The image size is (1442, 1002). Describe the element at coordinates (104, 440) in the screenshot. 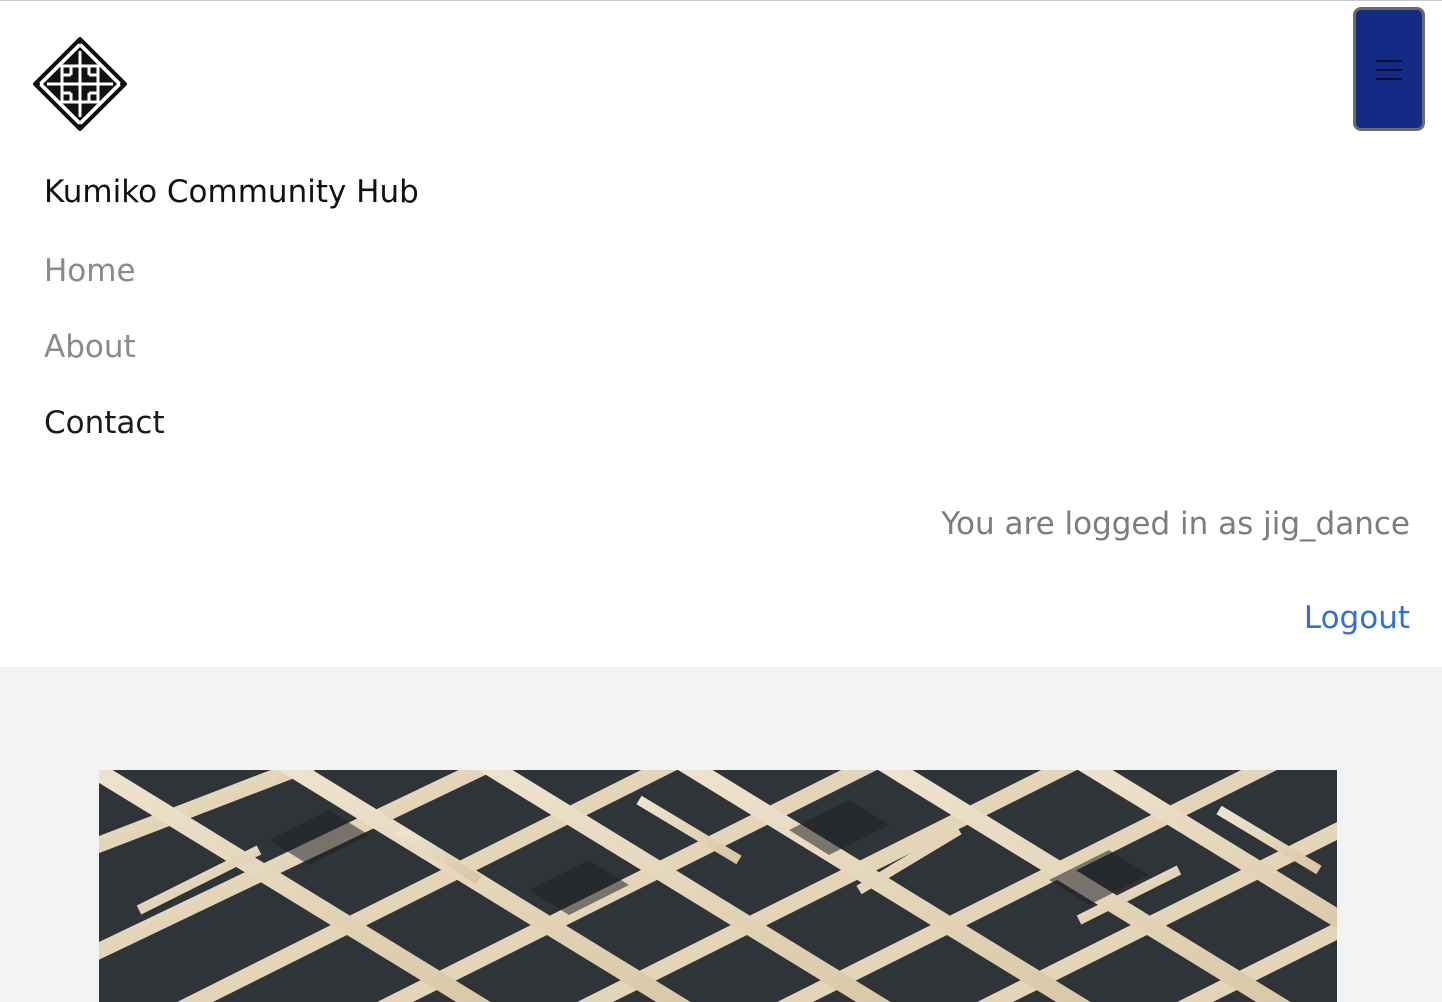

I see `nav-item-contact: Contact` at that location.